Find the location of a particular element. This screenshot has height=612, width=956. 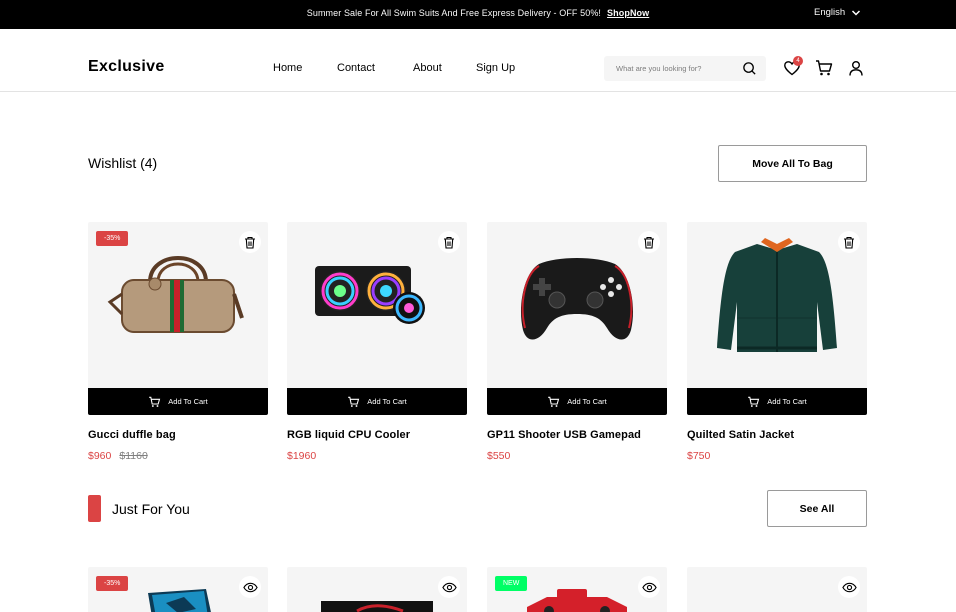

section-accent-bar is located at coordinates (94, 508).